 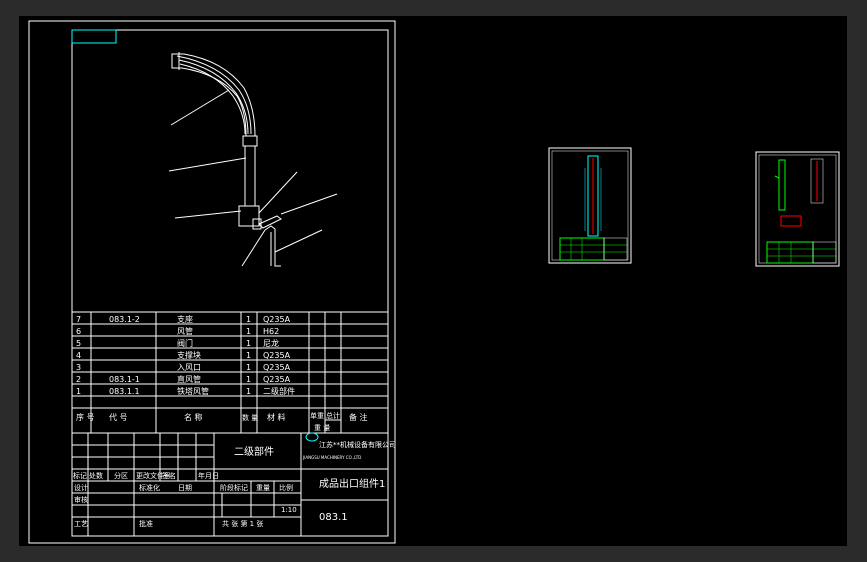 What do you see at coordinates (169, 475) in the screenshot?
I see `rev-label-sign: 签名` at bounding box center [169, 475].